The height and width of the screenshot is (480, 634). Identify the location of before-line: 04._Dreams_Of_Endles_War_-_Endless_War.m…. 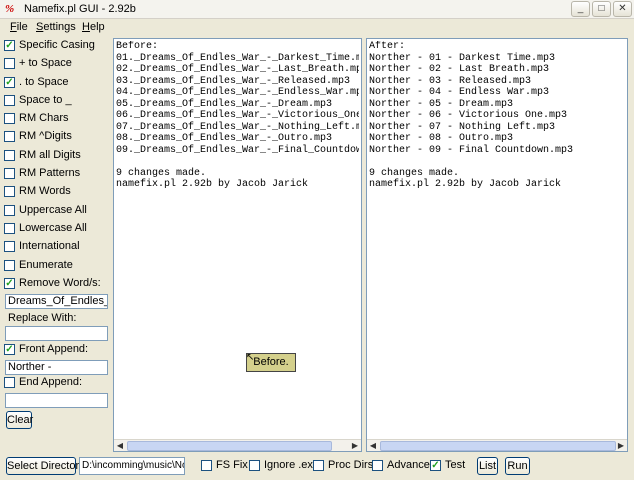
(237, 92).